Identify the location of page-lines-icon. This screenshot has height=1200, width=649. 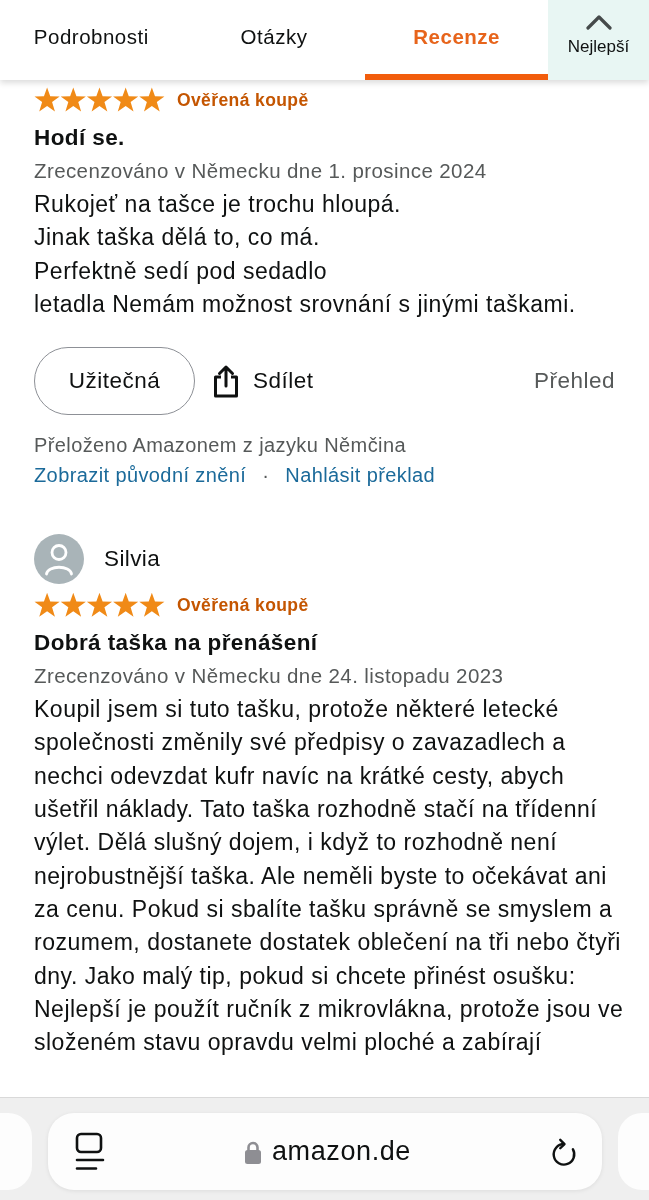
(90, 1151).